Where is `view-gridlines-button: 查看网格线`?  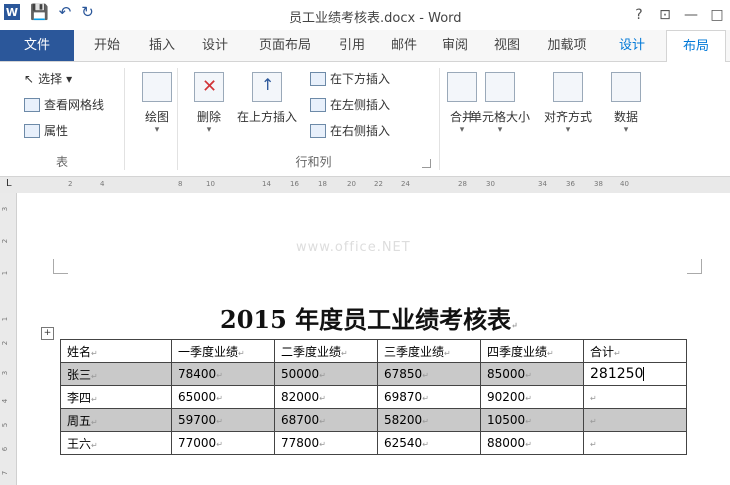 view-gridlines-button: 查看网格线 is located at coordinates (64, 104).